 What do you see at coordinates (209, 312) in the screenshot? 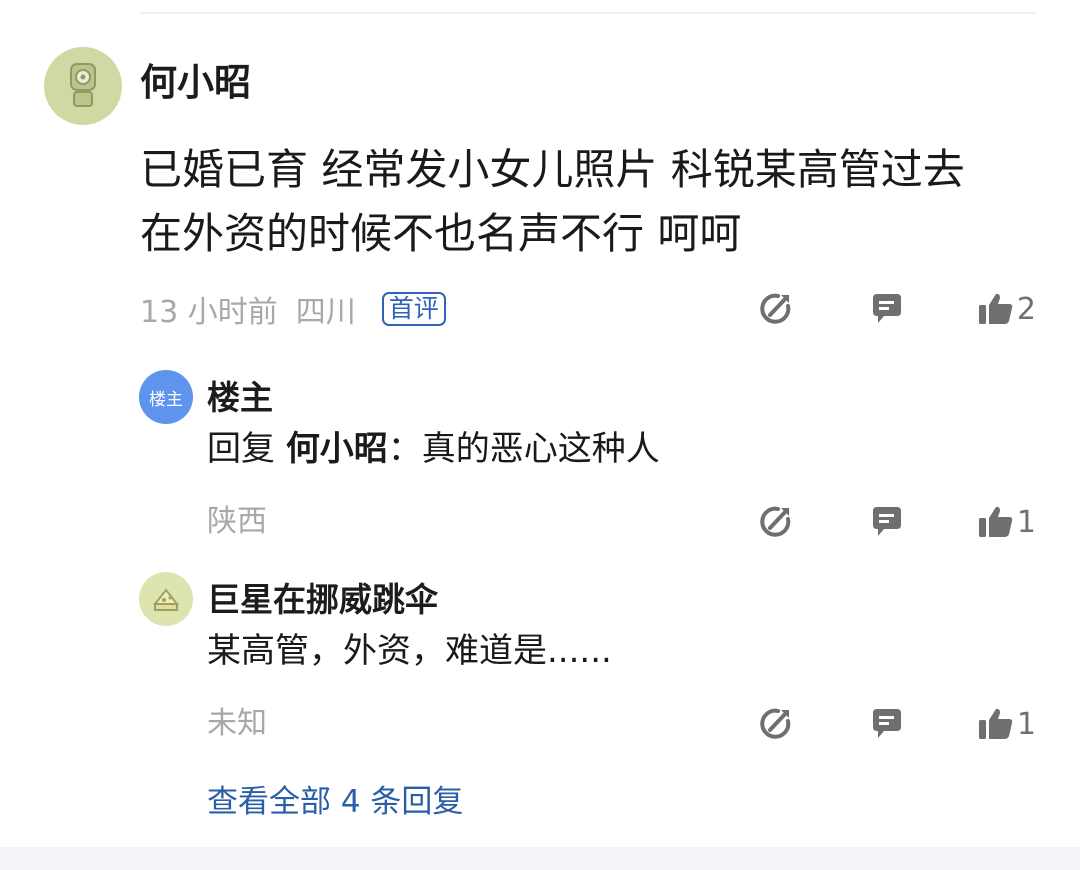
I see `comment-time: 13 小时前` at bounding box center [209, 312].